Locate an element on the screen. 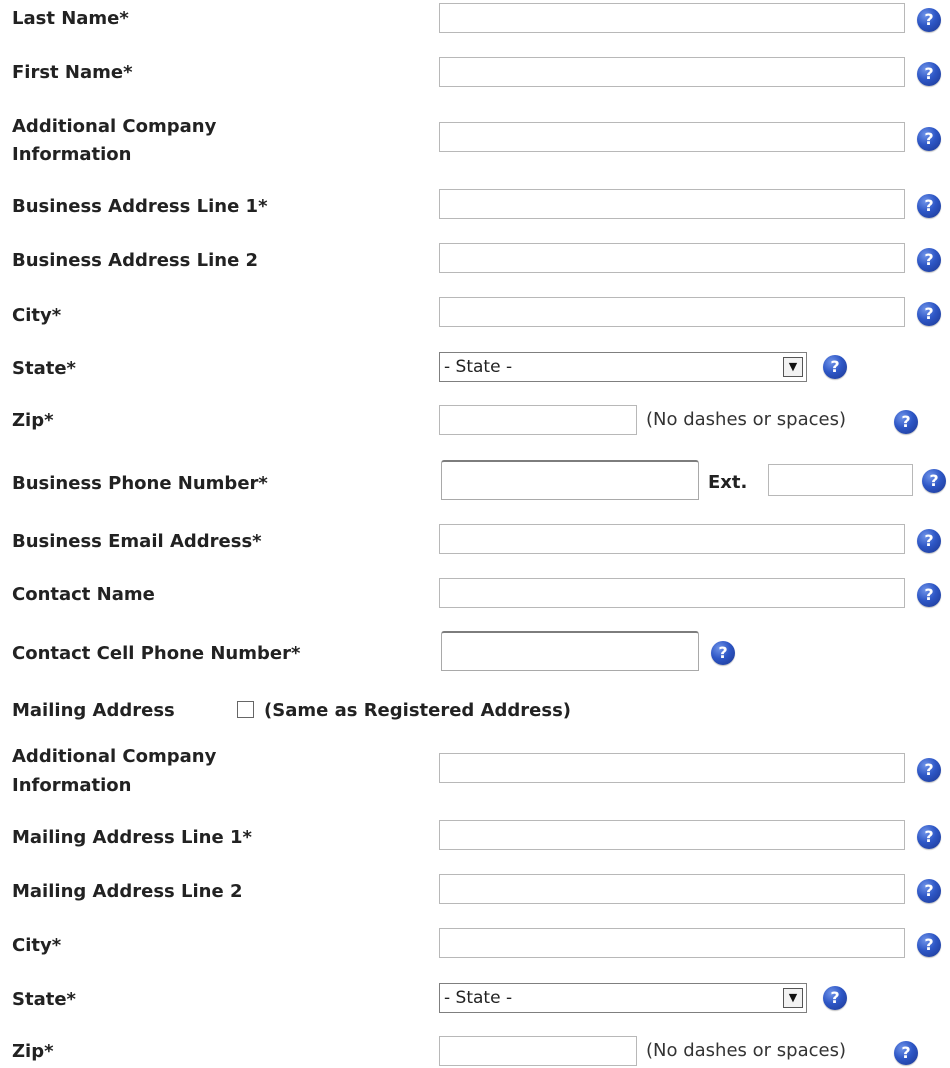  business-zip-label: Zip* is located at coordinates (33, 420).